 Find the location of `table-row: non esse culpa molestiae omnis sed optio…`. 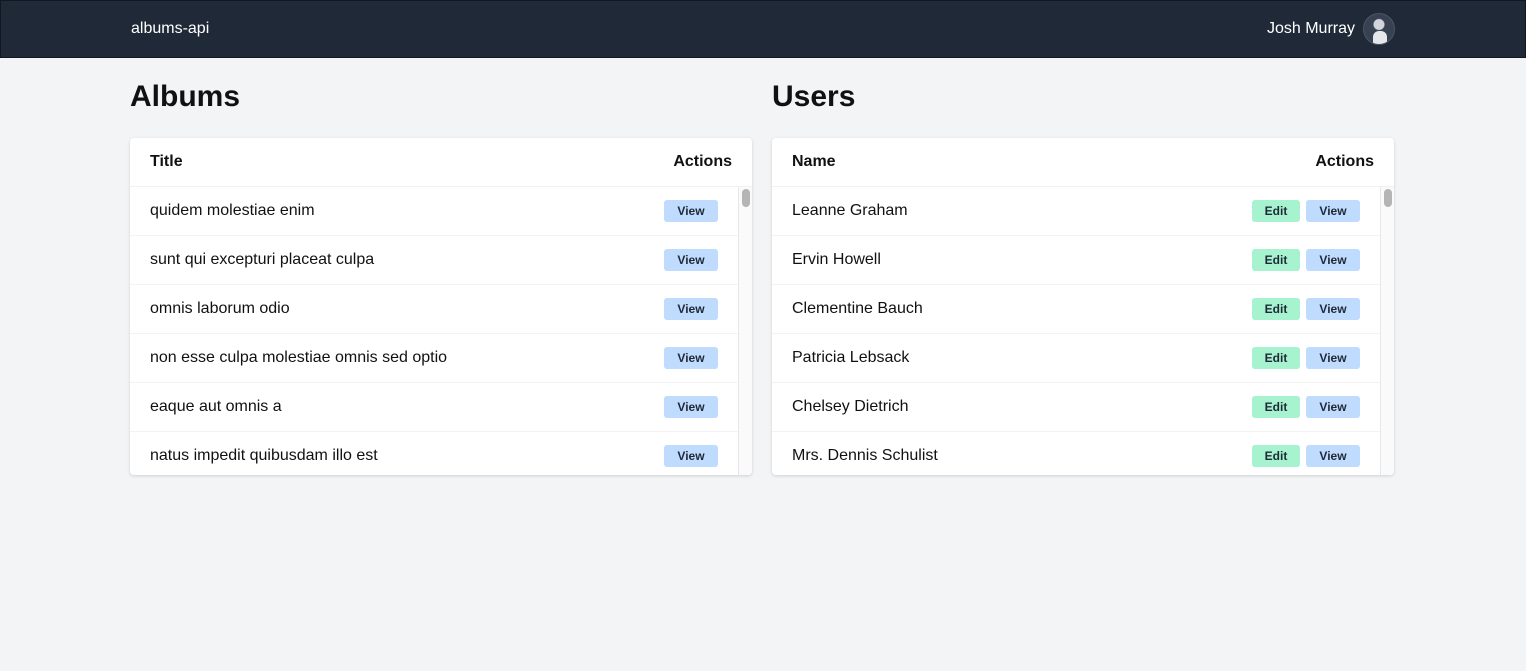

table-row: non esse culpa molestiae omnis sed optio… is located at coordinates (434, 358).